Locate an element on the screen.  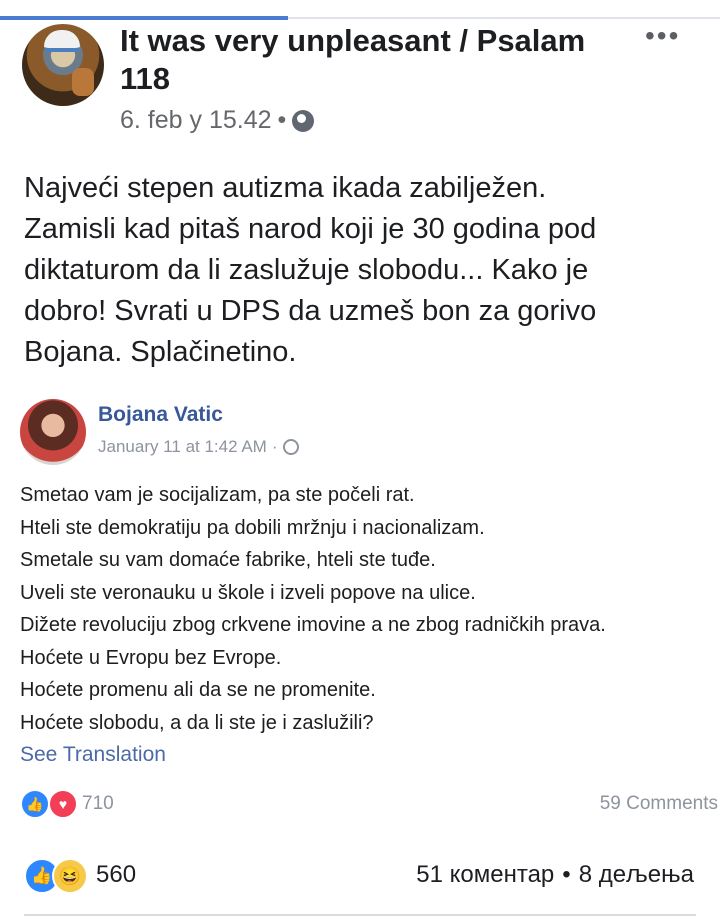
shared-globe-icon is located at coordinates (290, 447).